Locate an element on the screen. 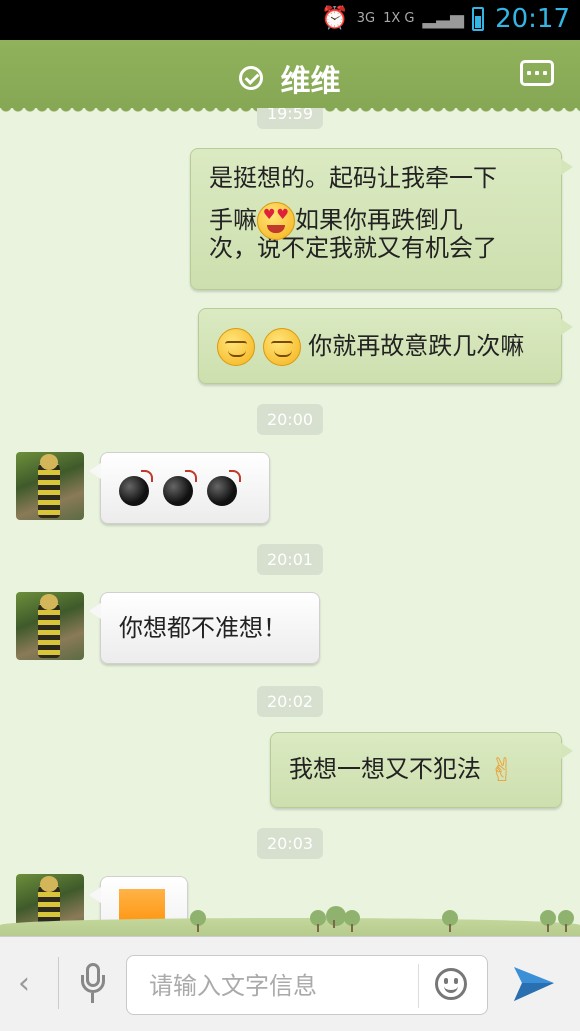  chat-header: 维维 is located at coordinates (290, 77).